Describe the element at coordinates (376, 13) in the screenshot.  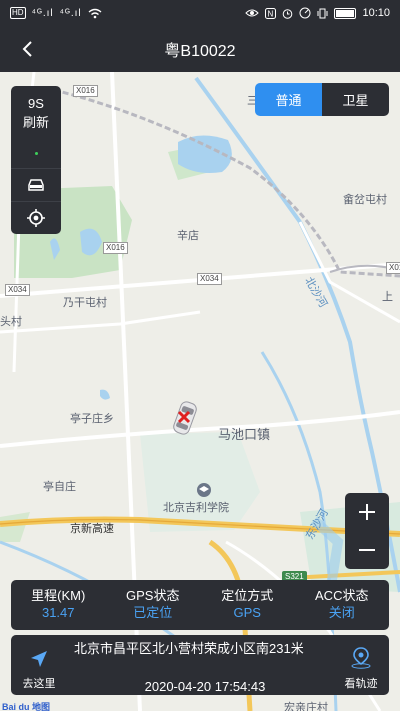
I see `status-time: 10:10` at that location.